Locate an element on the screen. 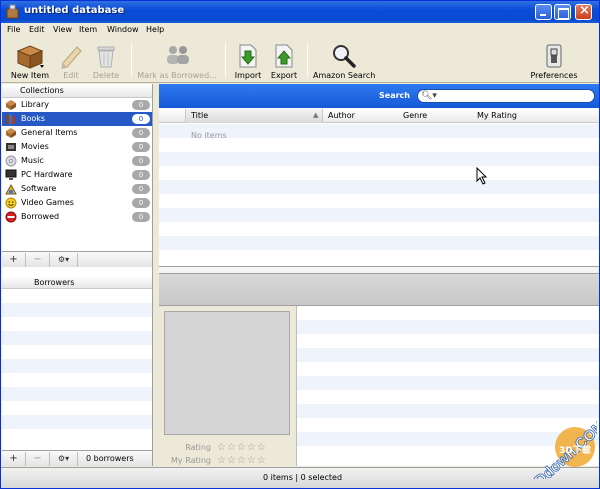 This screenshot has height=489, width=600. maximize-button is located at coordinates (562, 12).